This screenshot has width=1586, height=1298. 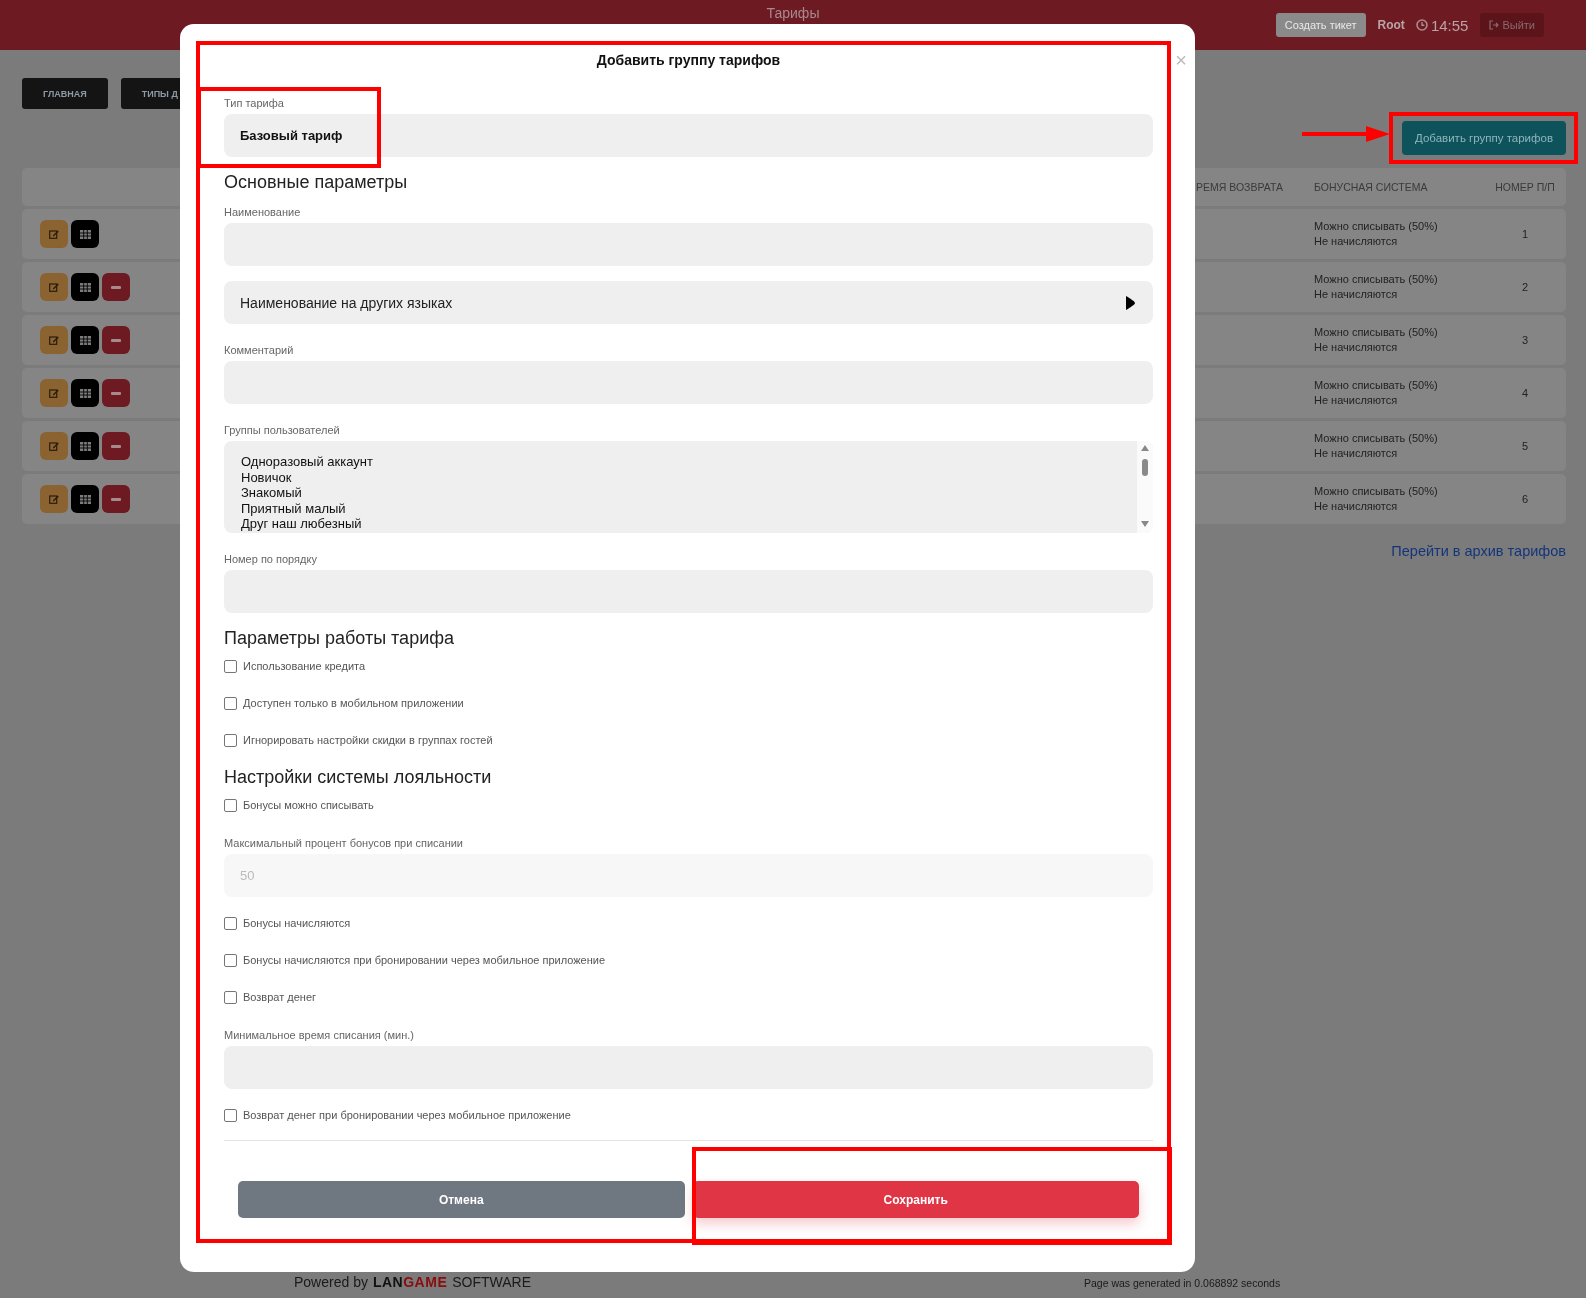 I want to click on section-heading: Основные параметры, so click(x=316, y=182).